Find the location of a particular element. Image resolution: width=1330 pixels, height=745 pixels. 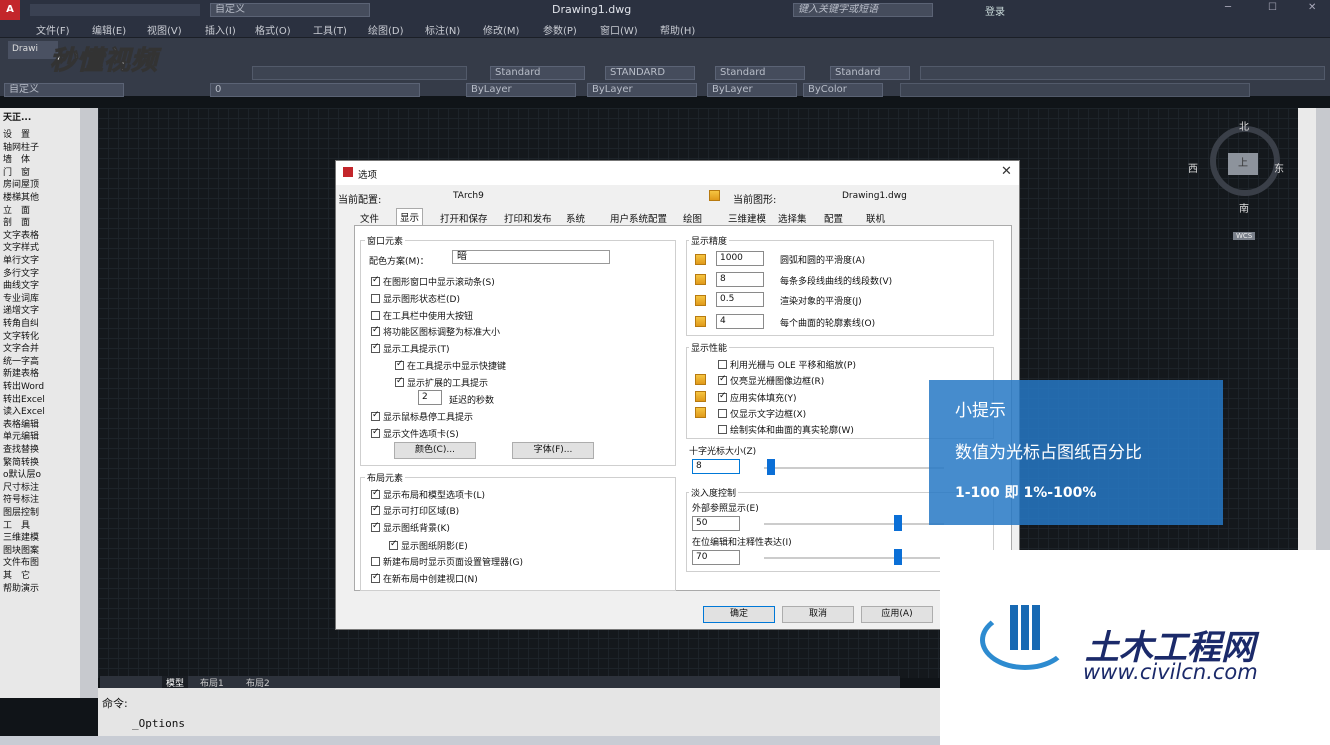

color-scheme-select: 暗 is located at coordinates (531, 257).